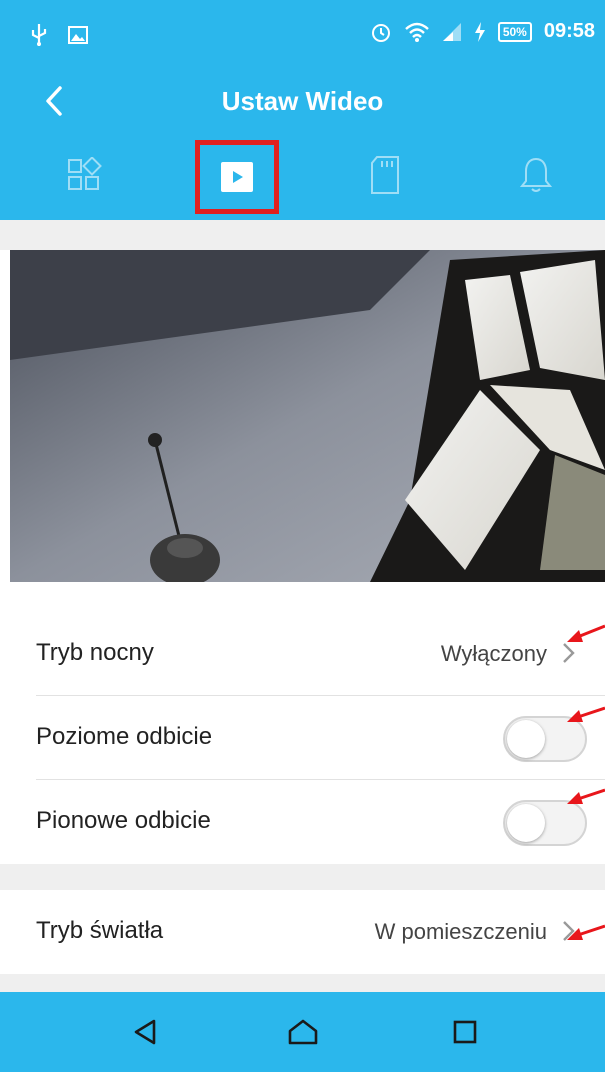  I want to click on tab-general, so click(84, 175).